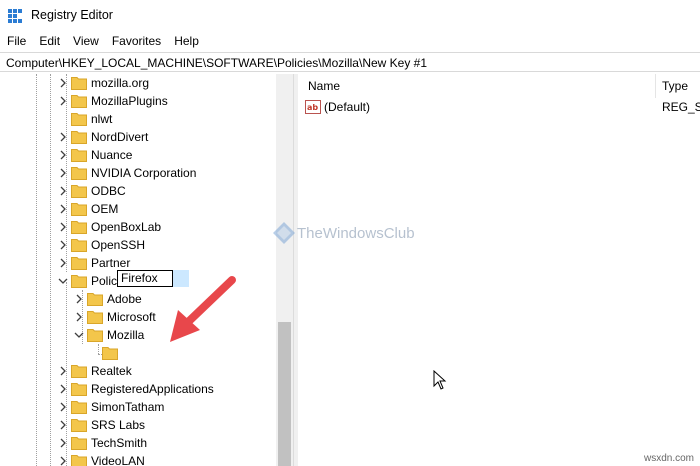 The width and height of the screenshot is (700, 466). Describe the element at coordinates (124, 299) in the screenshot. I see `tree-item-label: Adobe` at that location.